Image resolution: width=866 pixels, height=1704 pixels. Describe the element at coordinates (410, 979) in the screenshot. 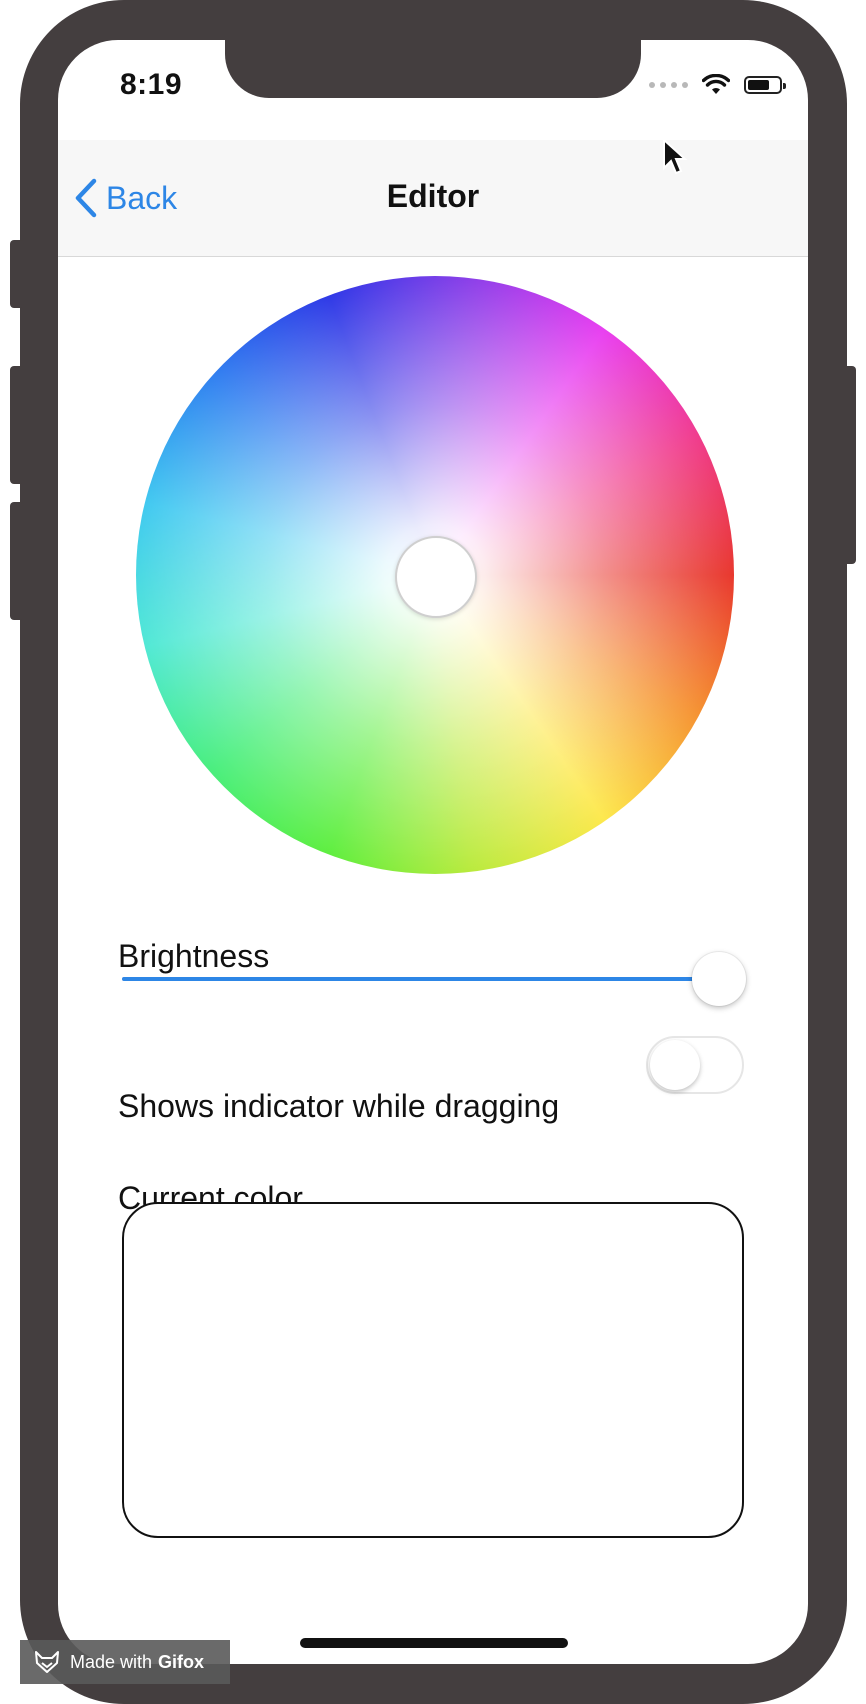

I see `brightness-slider-fill` at that location.